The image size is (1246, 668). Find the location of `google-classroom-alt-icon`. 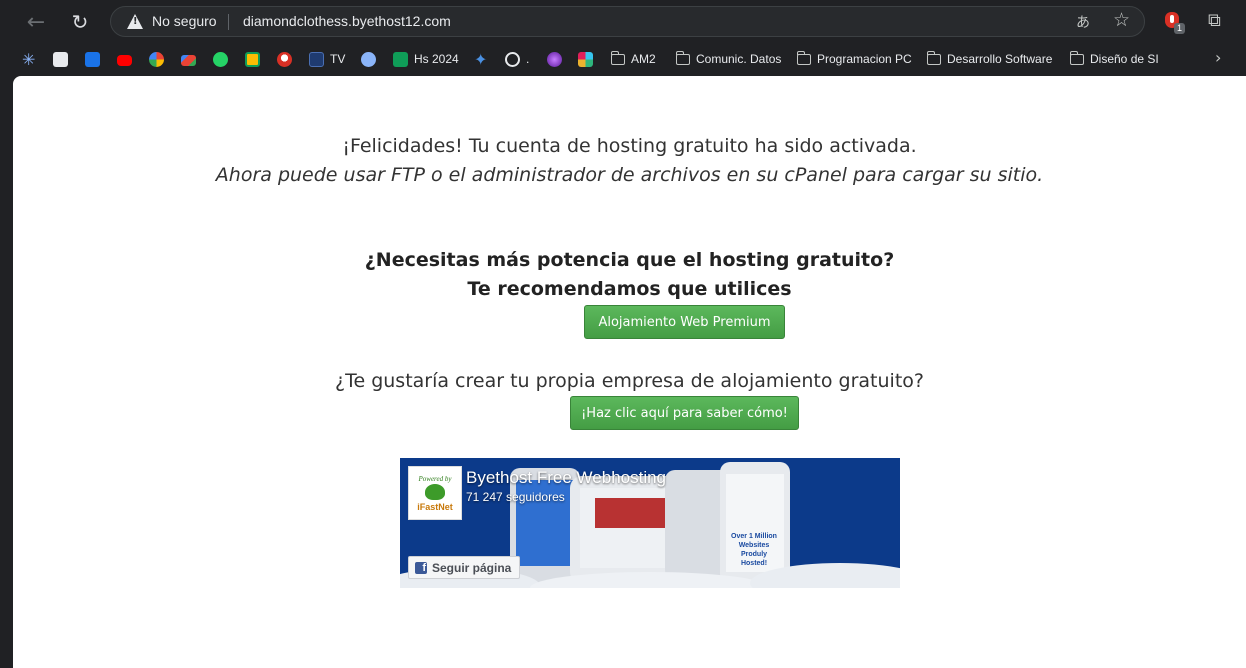

google-classroom-alt-icon is located at coordinates (252, 59).